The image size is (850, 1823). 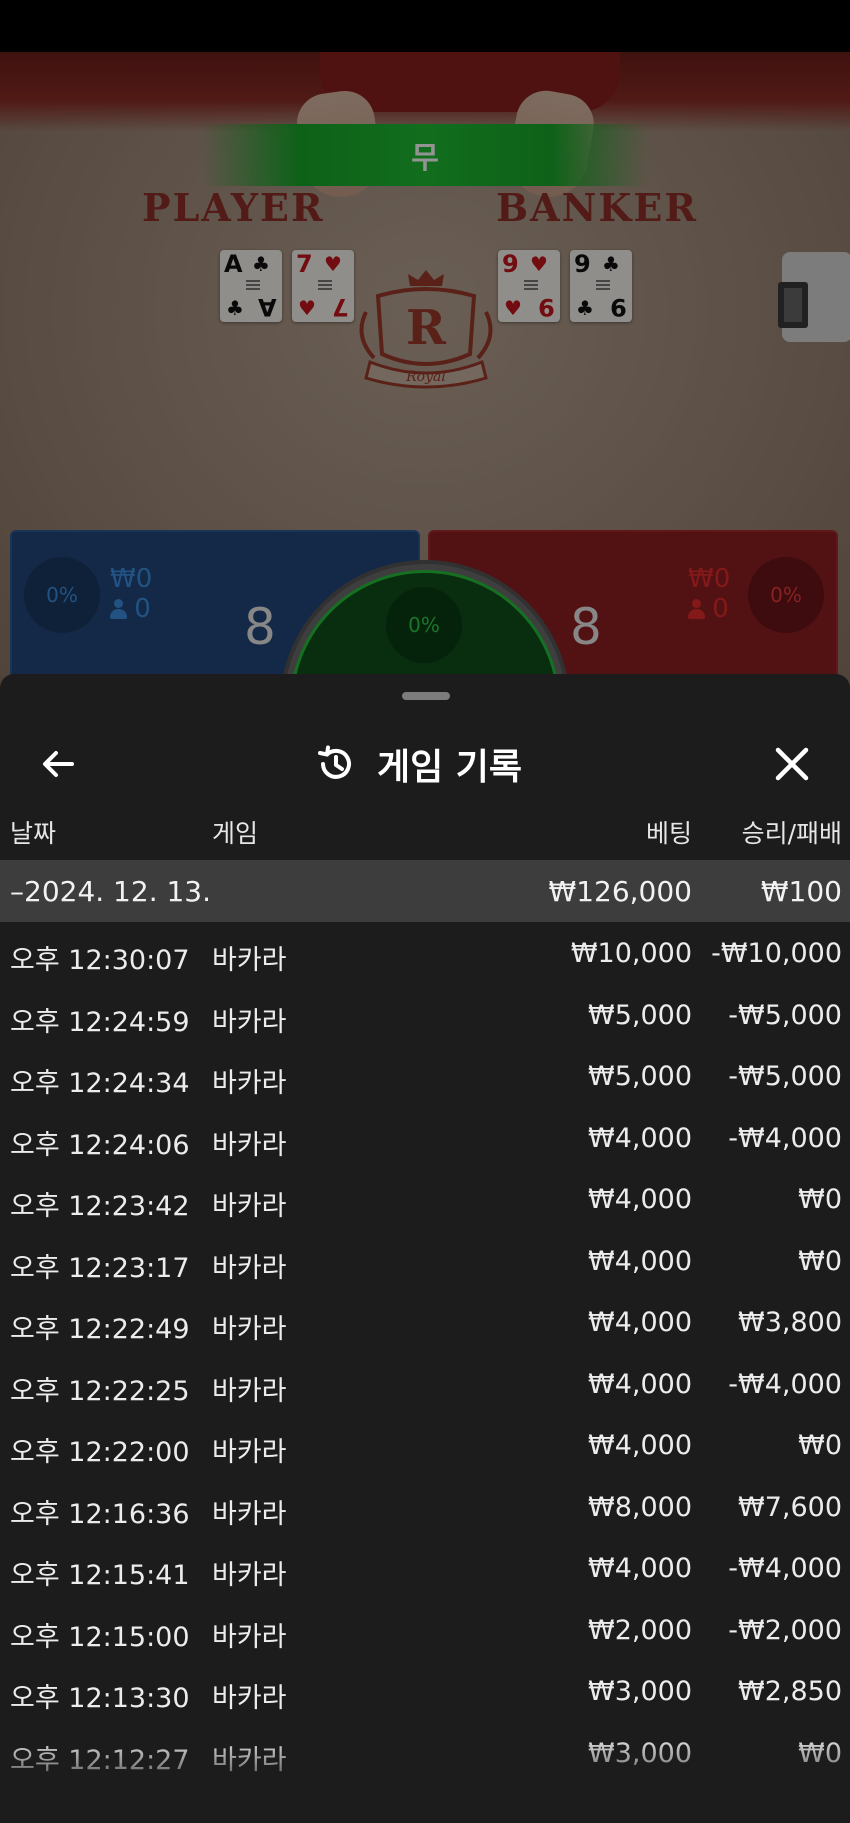 I want to click on column-game: 게임, so click(x=235, y=833).